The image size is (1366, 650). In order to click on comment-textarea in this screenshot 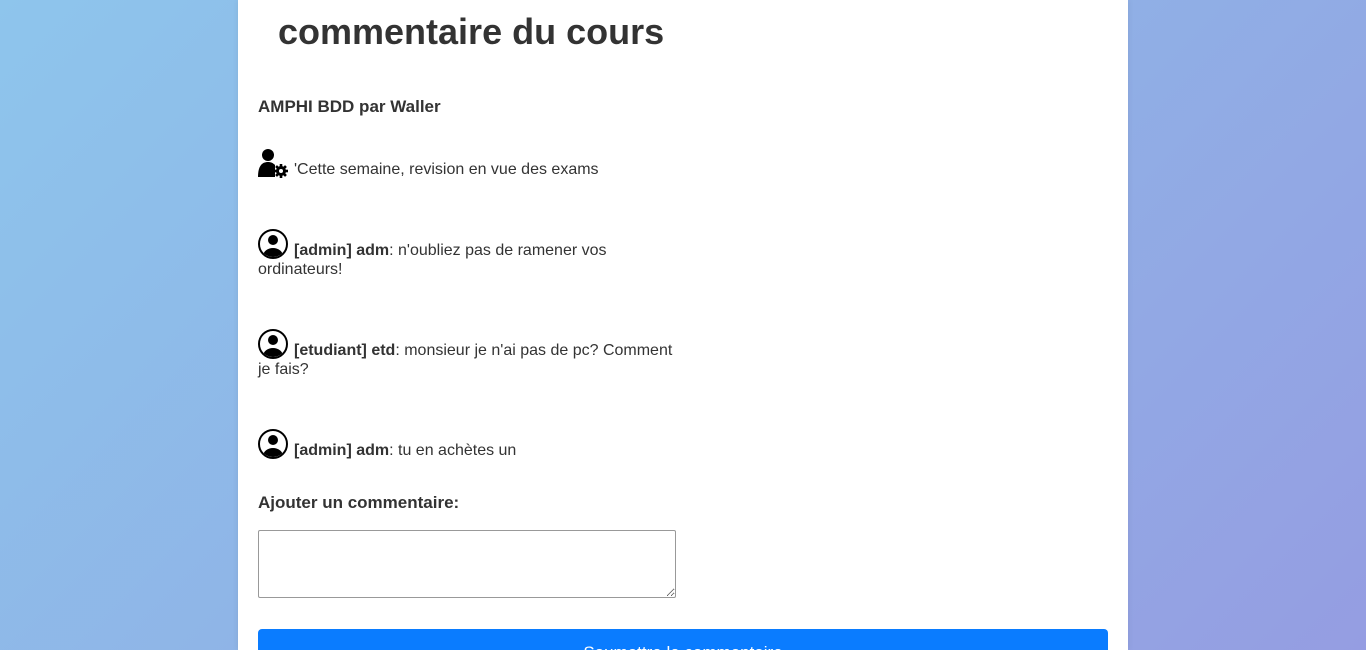, I will do `click(467, 564)`.